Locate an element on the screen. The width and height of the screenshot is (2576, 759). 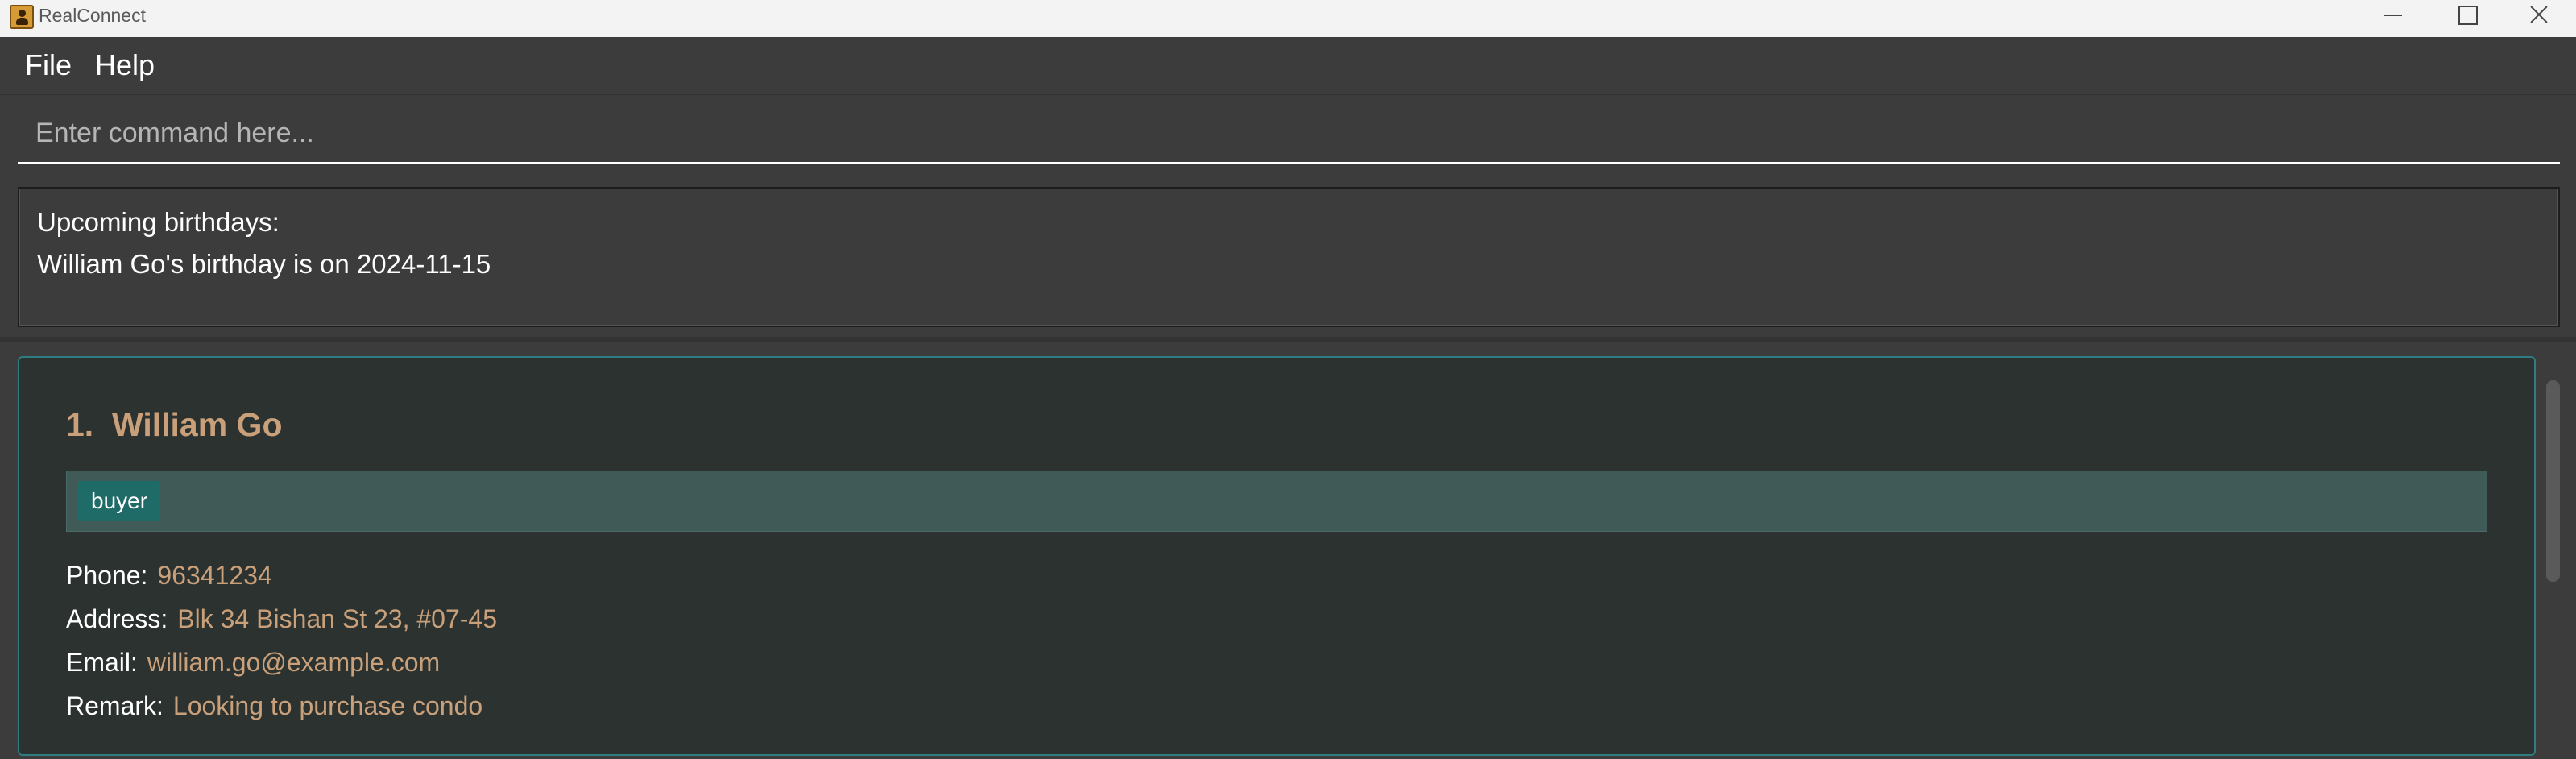
remark-value: Looking to purchase condo is located at coordinates (327, 705).